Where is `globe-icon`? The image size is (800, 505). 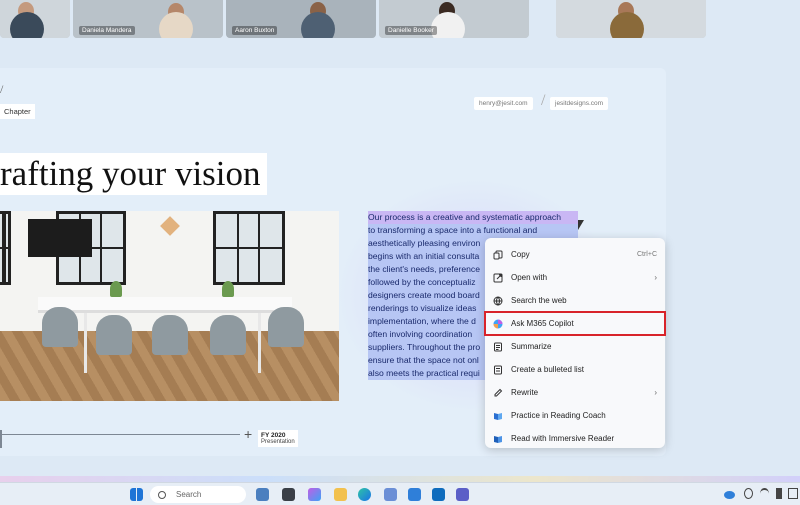 globe-icon is located at coordinates (498, 301).